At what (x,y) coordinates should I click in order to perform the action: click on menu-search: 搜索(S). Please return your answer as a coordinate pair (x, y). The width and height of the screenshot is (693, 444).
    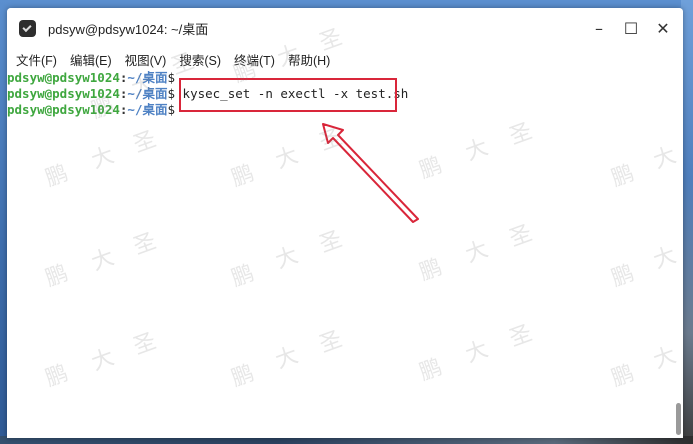
    Looking at the image, I should click on (200, 59).